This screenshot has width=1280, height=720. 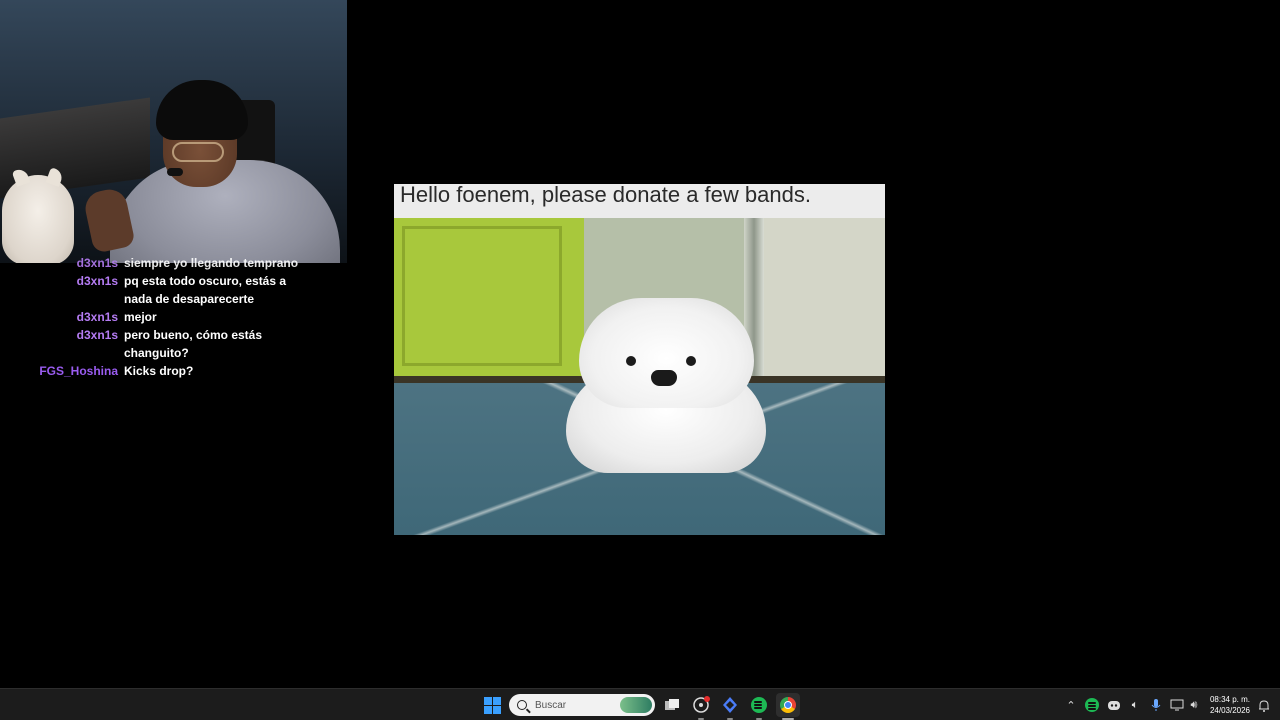 I want to click on taskbar-app-spotify, so click(x=759, y=706).